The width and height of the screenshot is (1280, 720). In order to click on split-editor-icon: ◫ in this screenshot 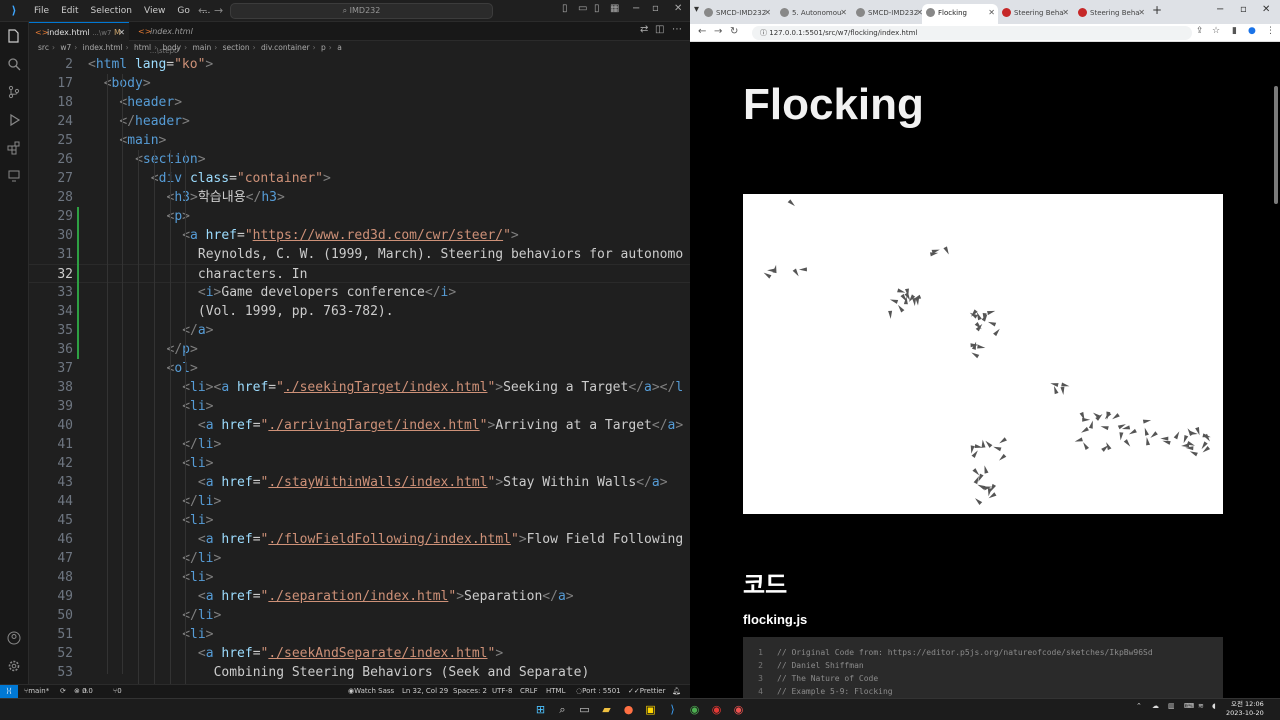, I will do `click(659, 29)`.